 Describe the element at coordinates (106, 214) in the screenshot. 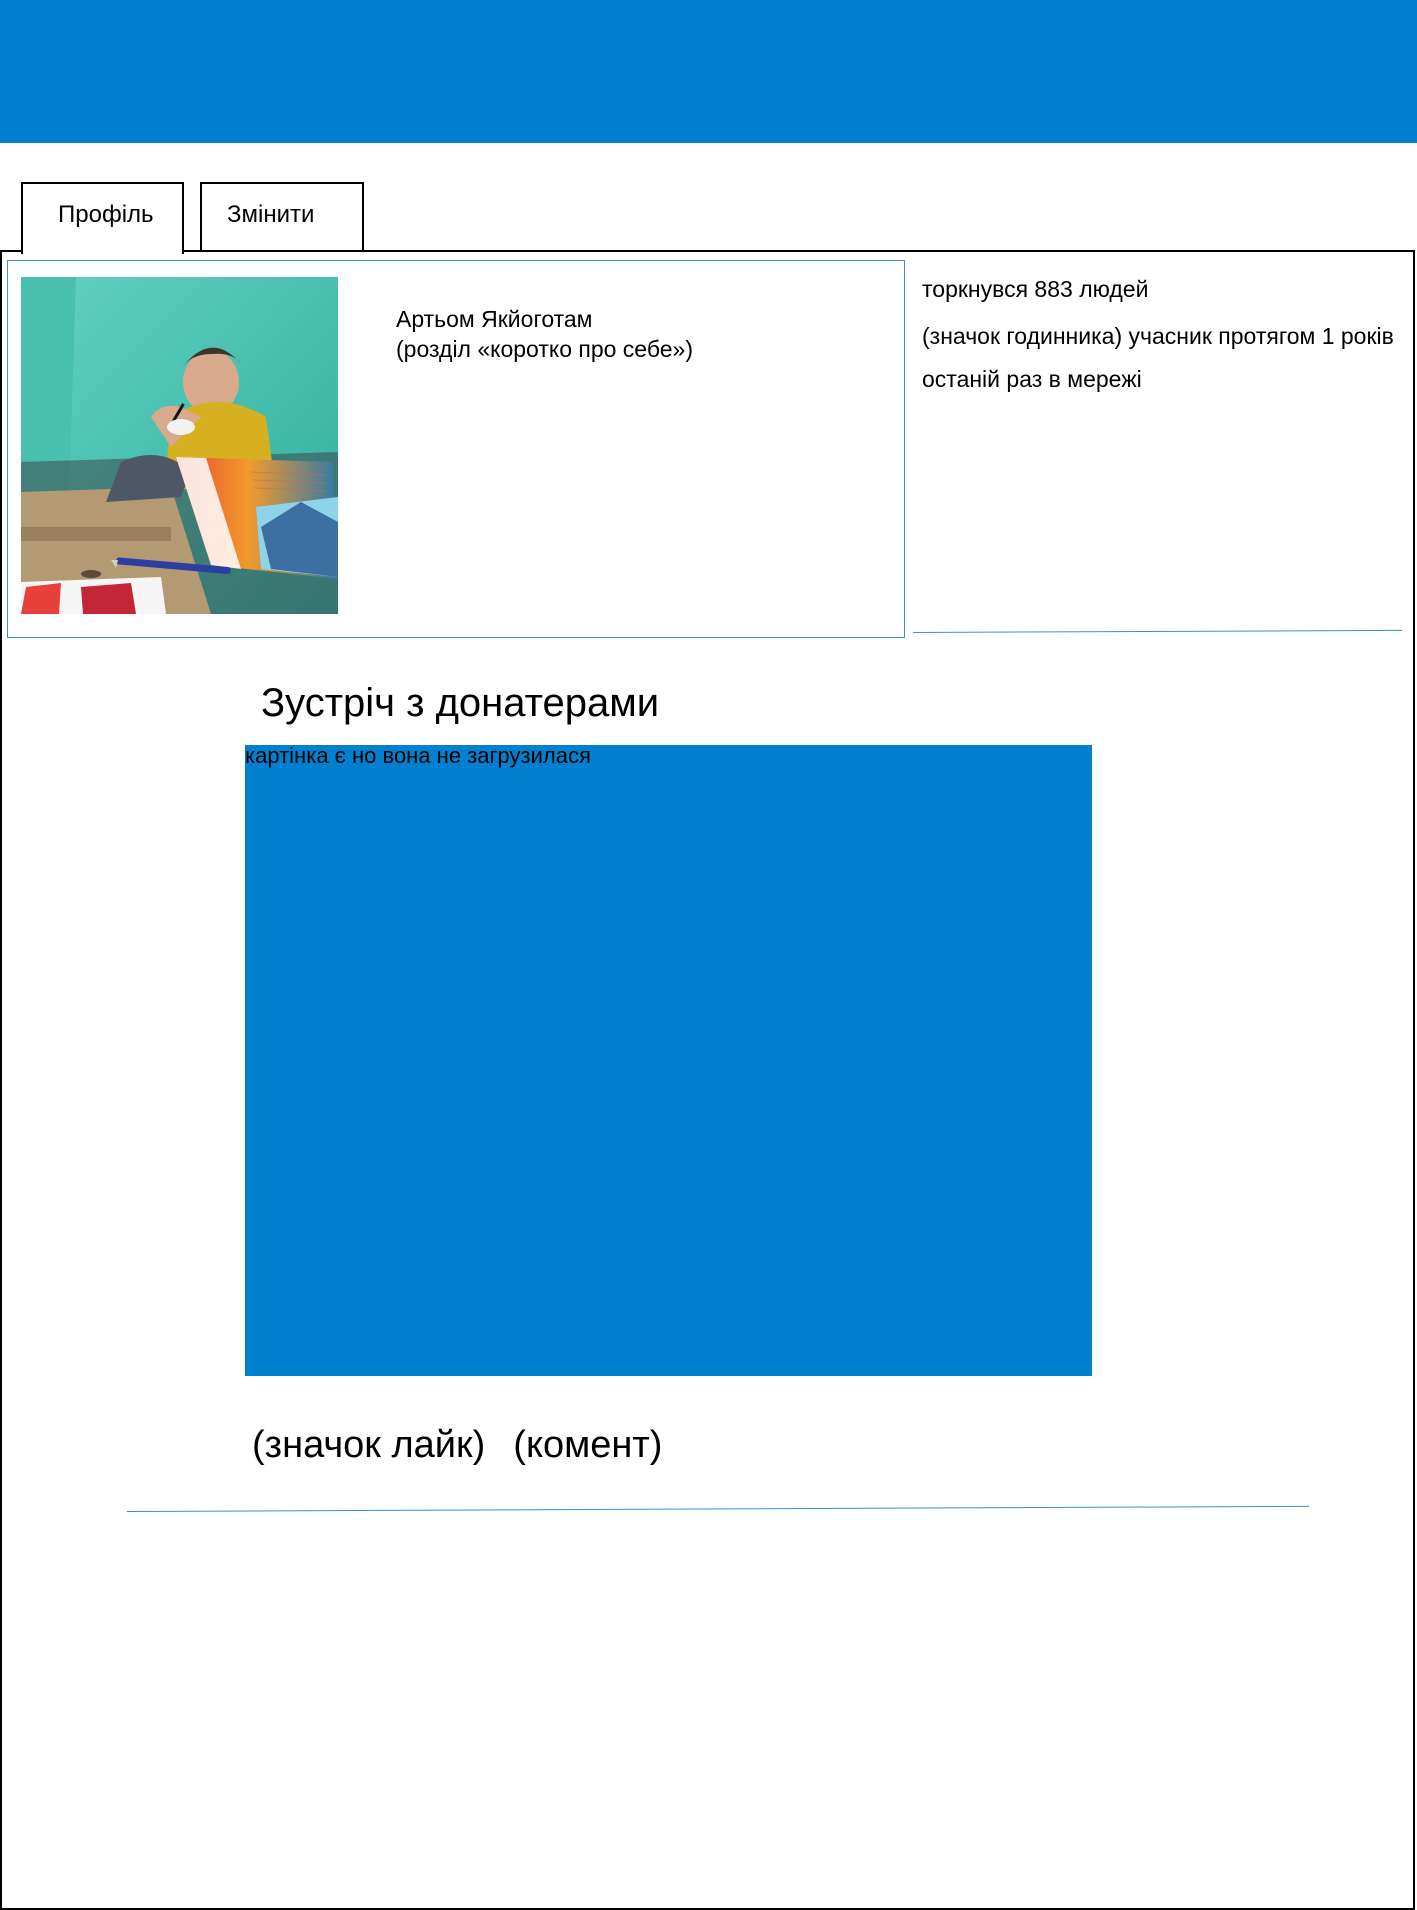

I see `tab-profile-label: Профіль` at that location.